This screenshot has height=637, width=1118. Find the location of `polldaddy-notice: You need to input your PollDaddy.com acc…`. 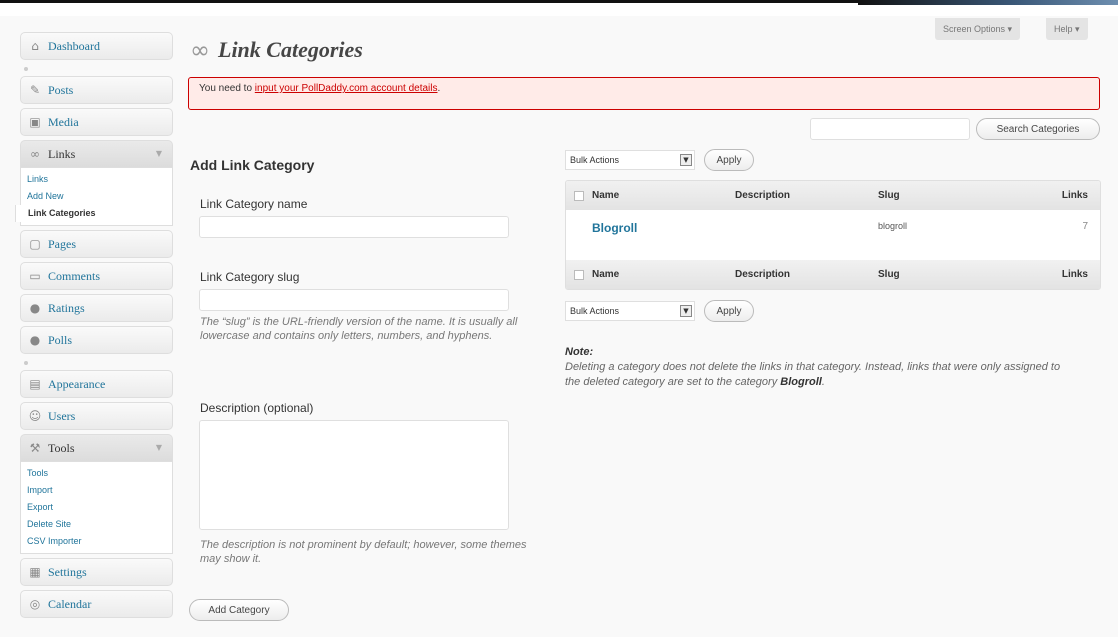

polldaddy-notice: You need to input your PollDaddy.com acc… is located at coordinates (644, 93).